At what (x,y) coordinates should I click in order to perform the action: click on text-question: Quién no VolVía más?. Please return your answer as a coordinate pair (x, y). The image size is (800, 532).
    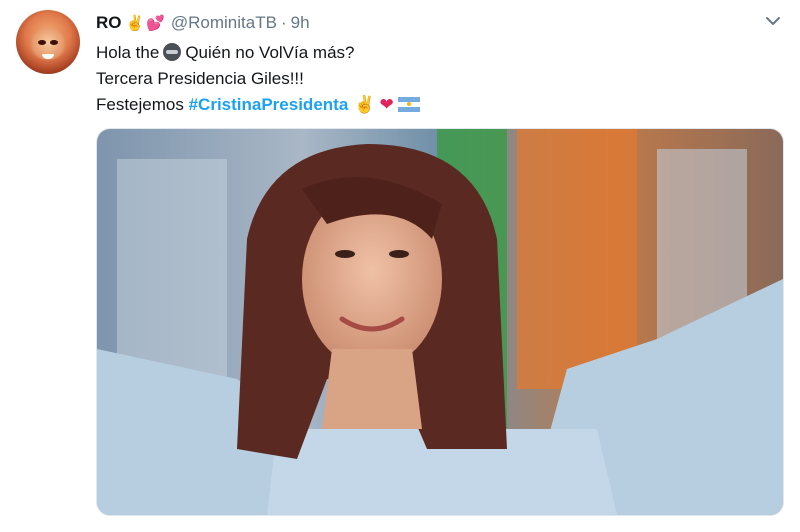
    Looking at the image, I should click on (270, 52).